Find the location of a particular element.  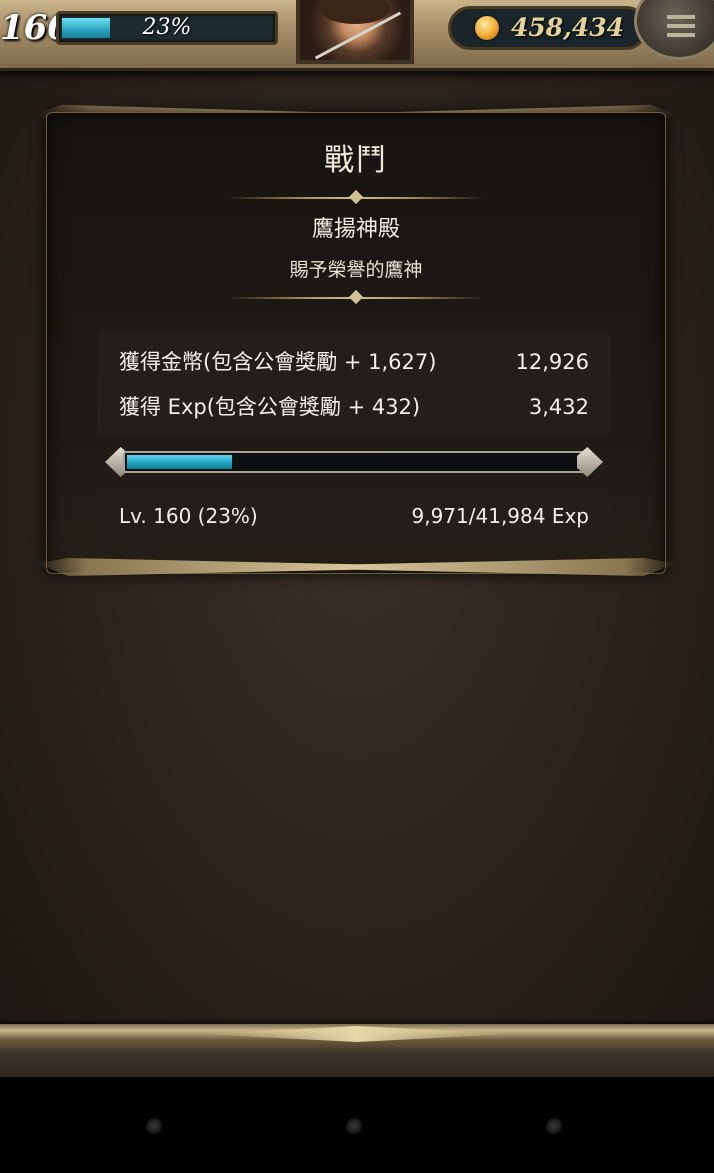

exp-bar-fill is located at coordinates (179, 462).